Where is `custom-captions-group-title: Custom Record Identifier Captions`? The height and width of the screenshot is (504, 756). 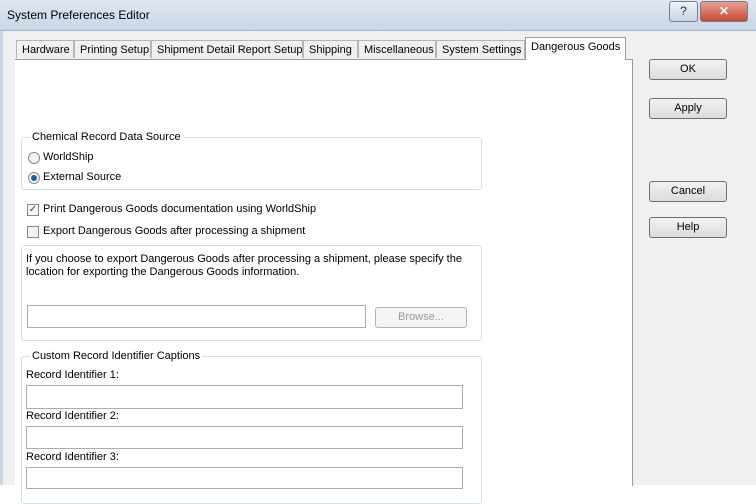
custom-captions-group-title: Custom Record Identifier Captions is located at coordinates (116, 356).